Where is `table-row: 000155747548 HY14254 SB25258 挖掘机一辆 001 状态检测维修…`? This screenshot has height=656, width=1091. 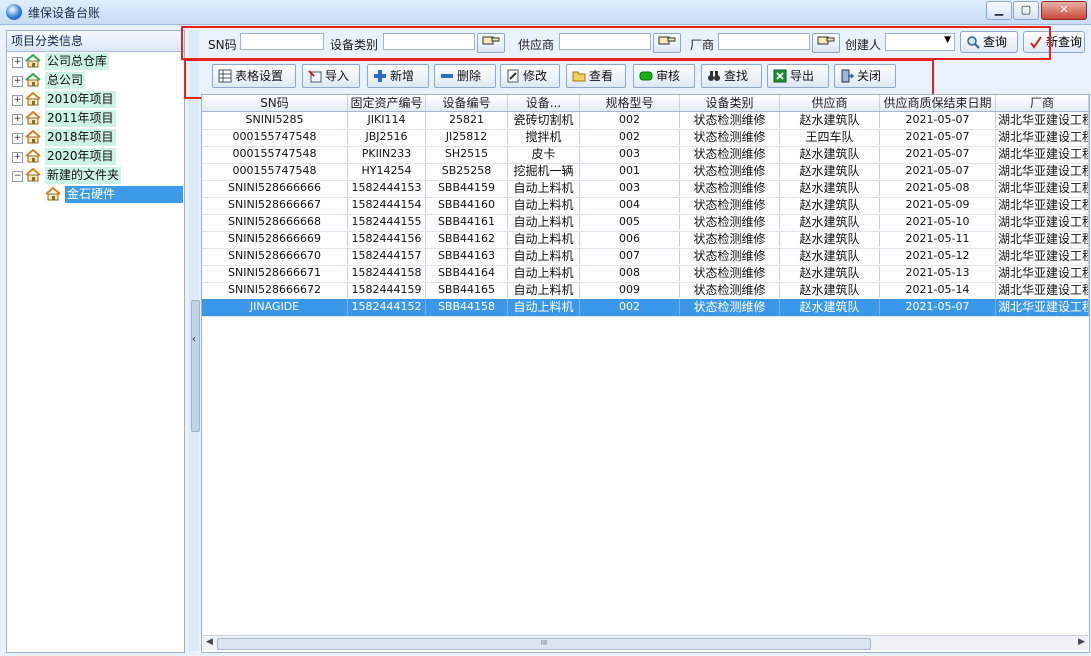 table-row: 000155747548 HY14254 SB25258 挖掘机一辆 001 状态检测维修… is located at coordinates (645, 172).